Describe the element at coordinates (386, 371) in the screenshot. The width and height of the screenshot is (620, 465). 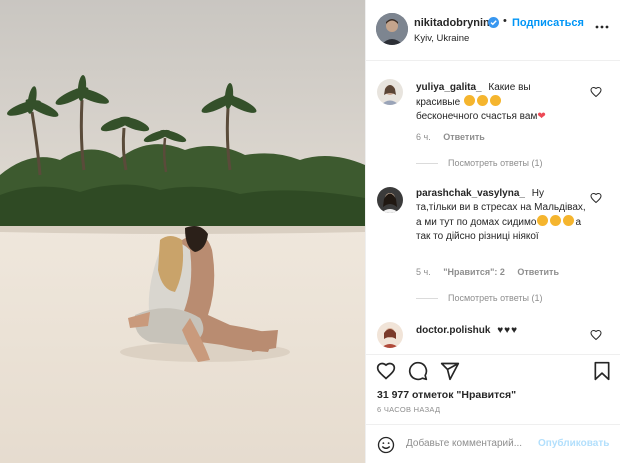
I see `heart-icon` at that location.